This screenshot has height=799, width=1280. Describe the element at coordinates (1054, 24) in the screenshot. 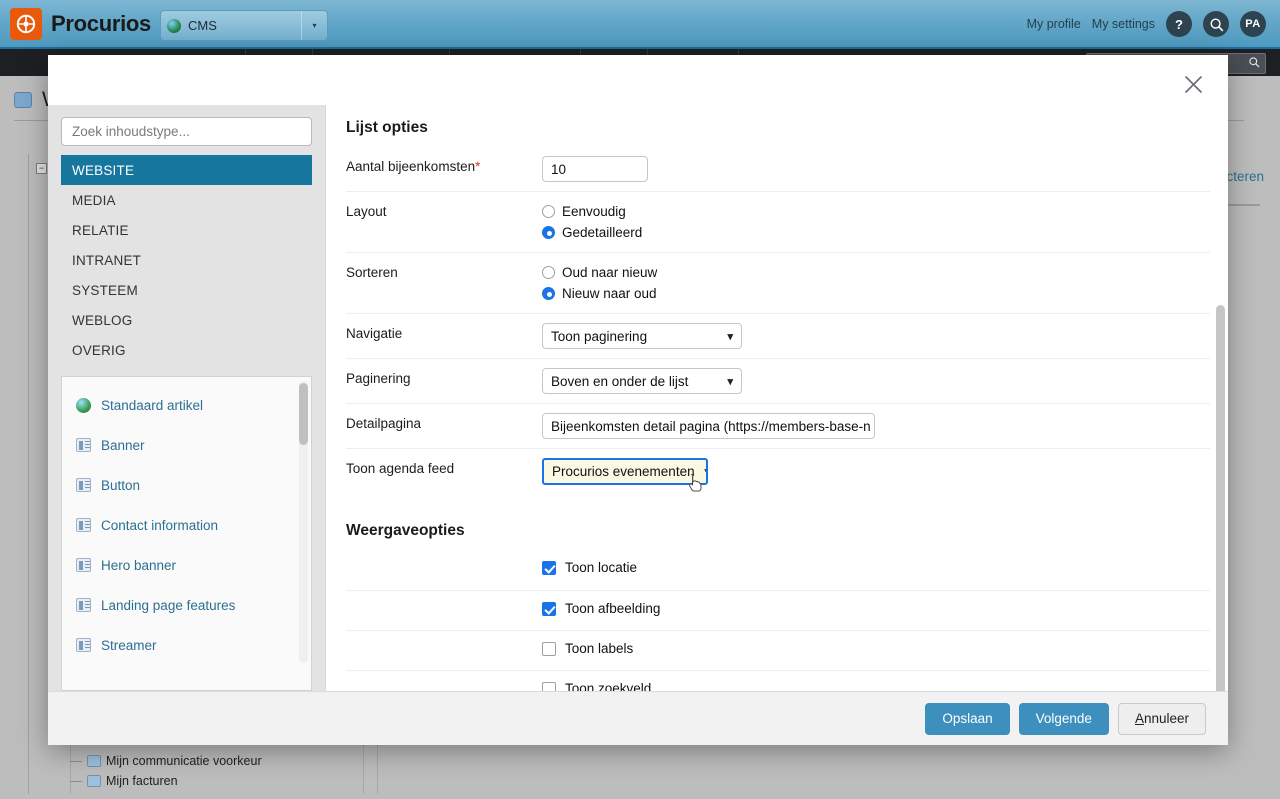

I see `my-profile-link: My profile` at that location.